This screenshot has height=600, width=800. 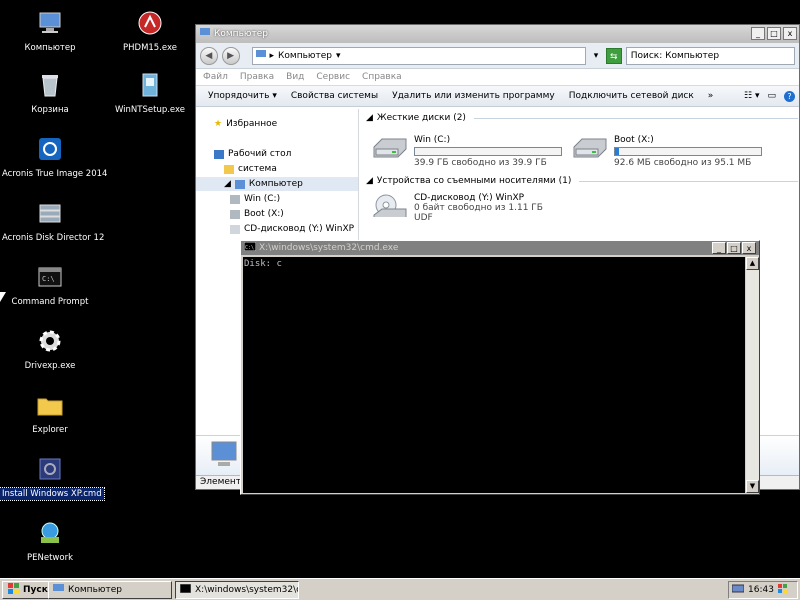 I want to click on cd-drive-icon, so click(x=235, y=229).